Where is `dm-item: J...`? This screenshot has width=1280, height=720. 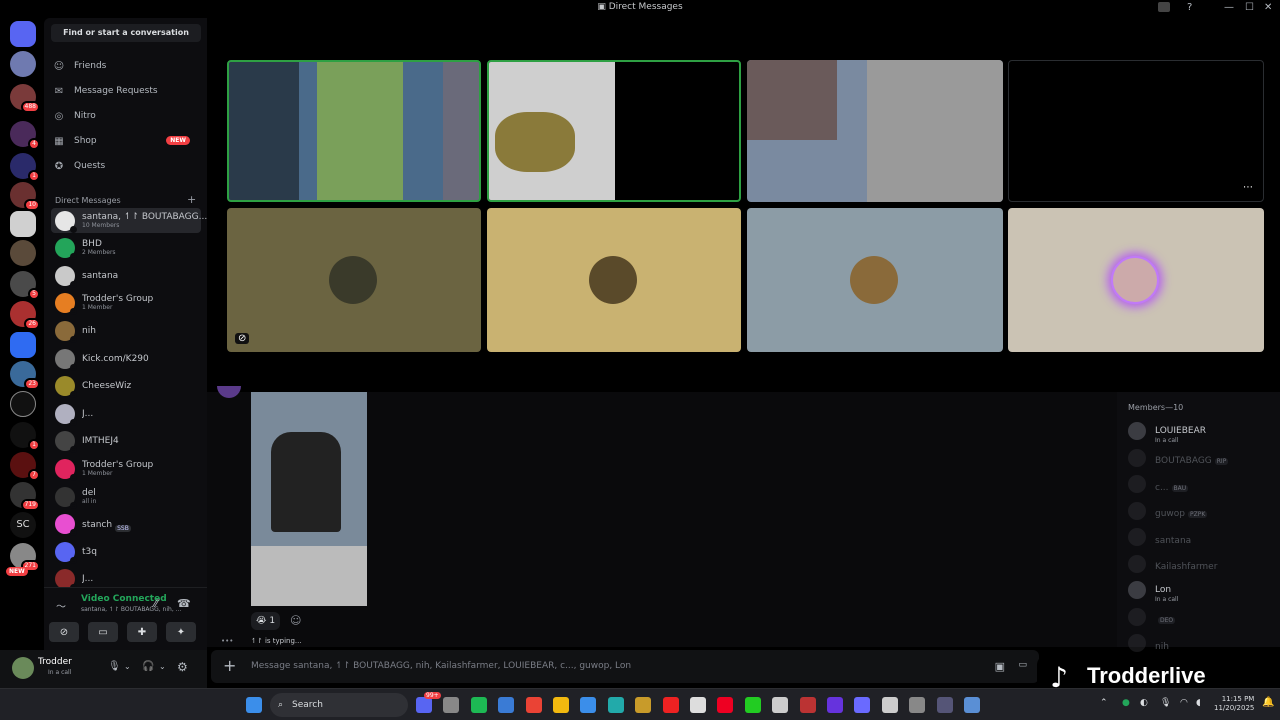 dm-item: J... is located at coordinates (126, 413).